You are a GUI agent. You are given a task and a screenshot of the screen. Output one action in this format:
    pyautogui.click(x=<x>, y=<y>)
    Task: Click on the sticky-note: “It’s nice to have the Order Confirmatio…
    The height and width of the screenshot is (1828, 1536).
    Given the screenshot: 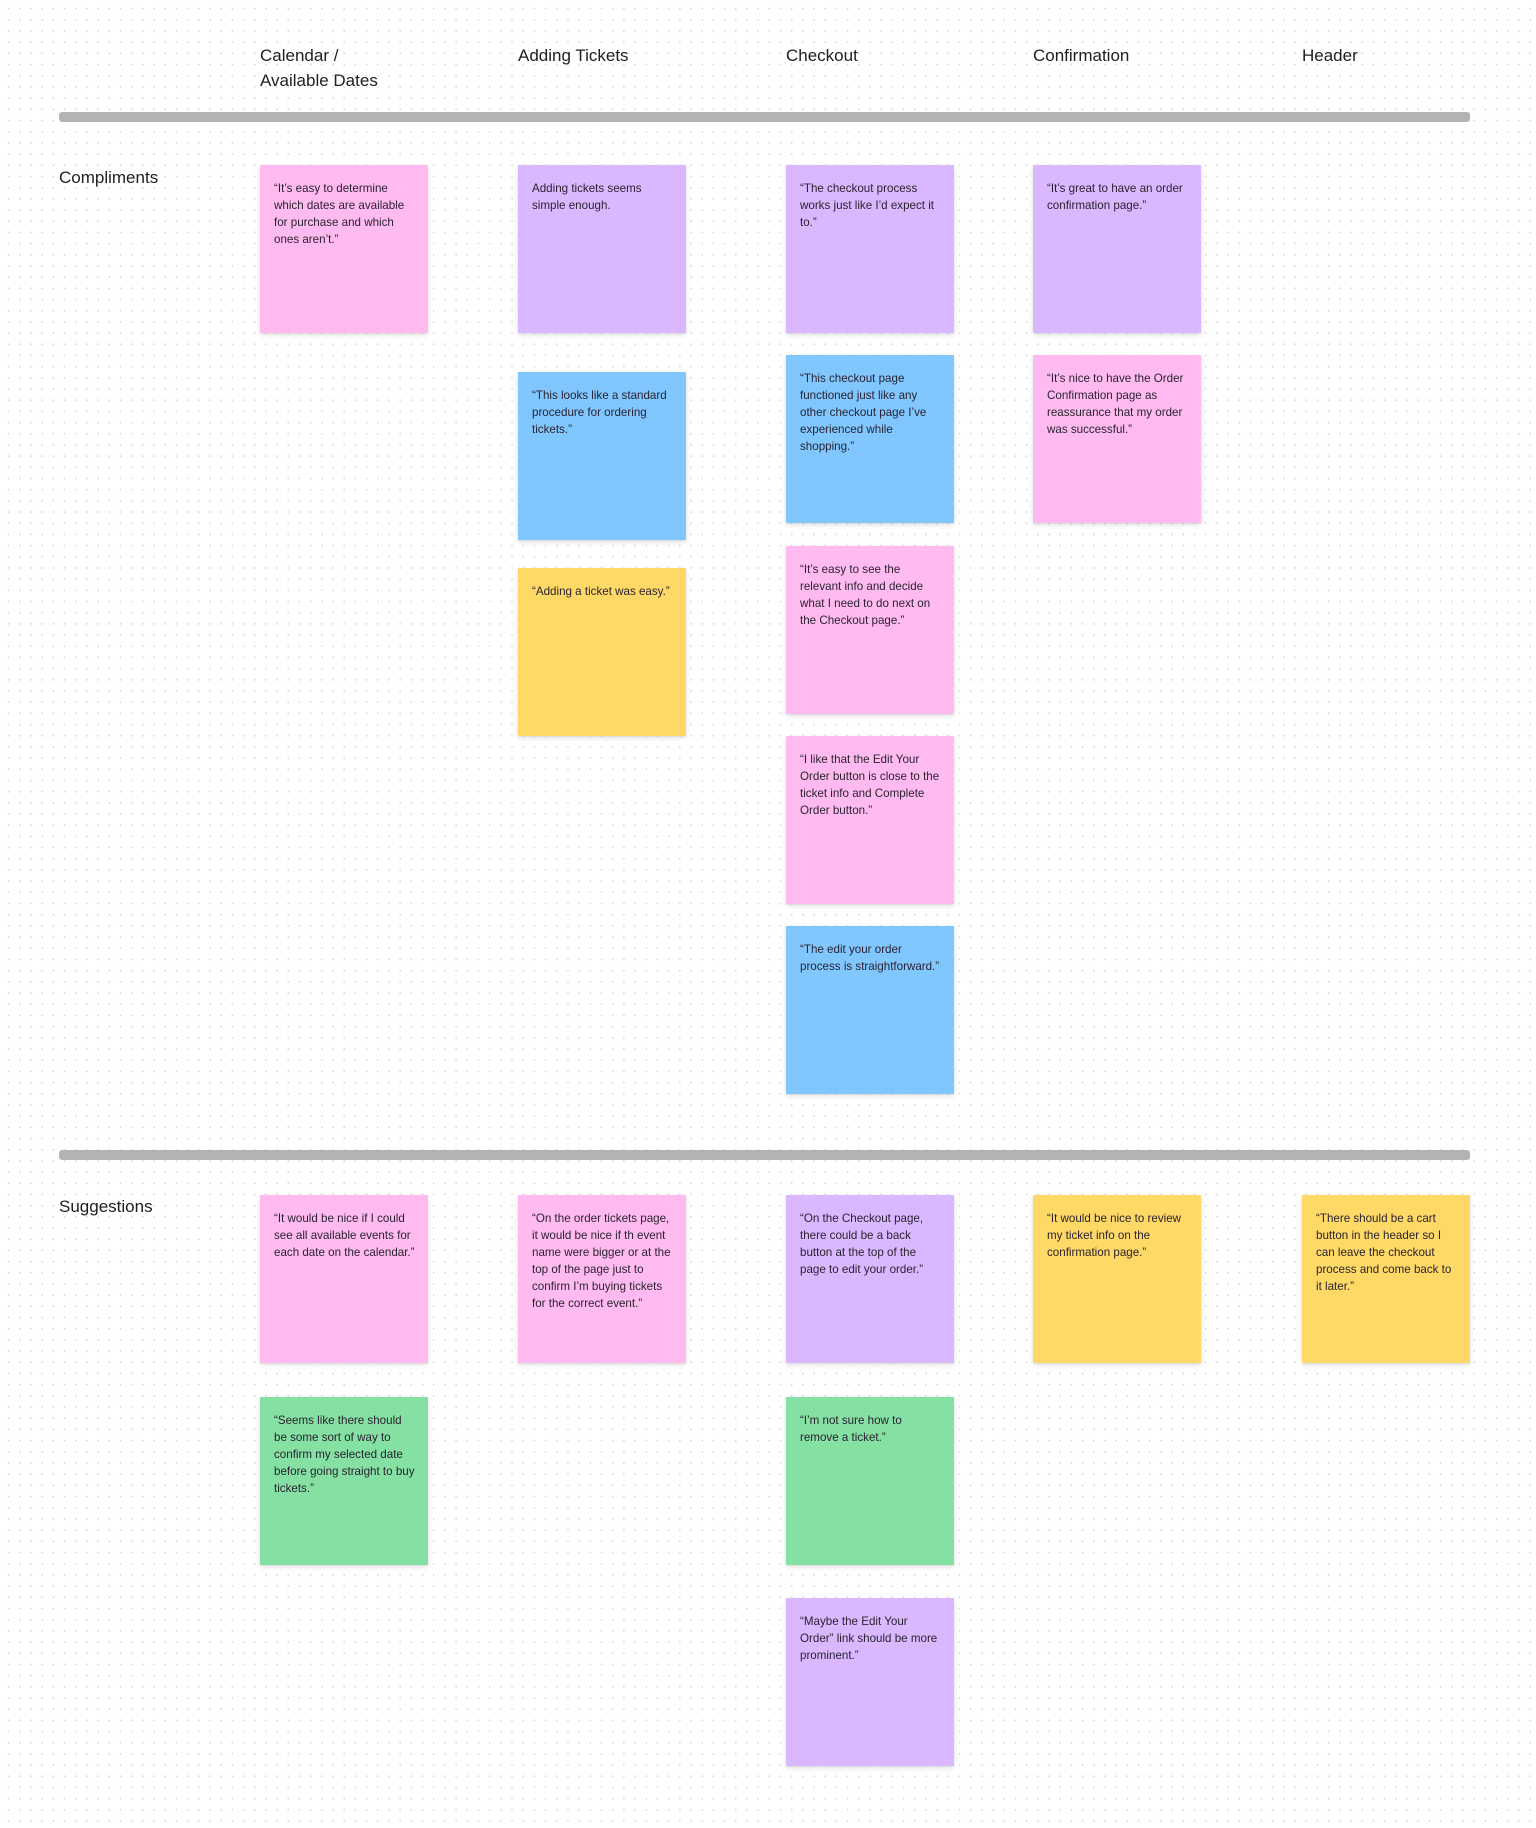 What is the action you would take?
    pyautogui.click(x=1117, y=439)
    